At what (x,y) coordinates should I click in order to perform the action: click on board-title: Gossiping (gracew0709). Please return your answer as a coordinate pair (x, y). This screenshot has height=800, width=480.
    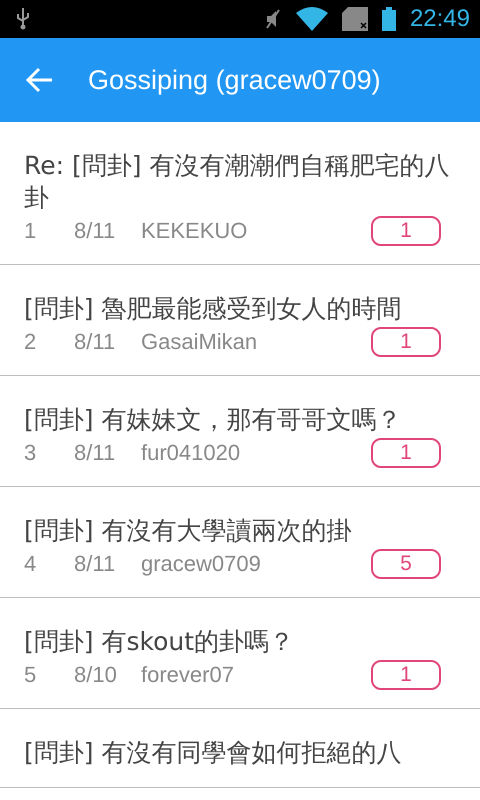
    Looking at the image, I should click on (234, 80).